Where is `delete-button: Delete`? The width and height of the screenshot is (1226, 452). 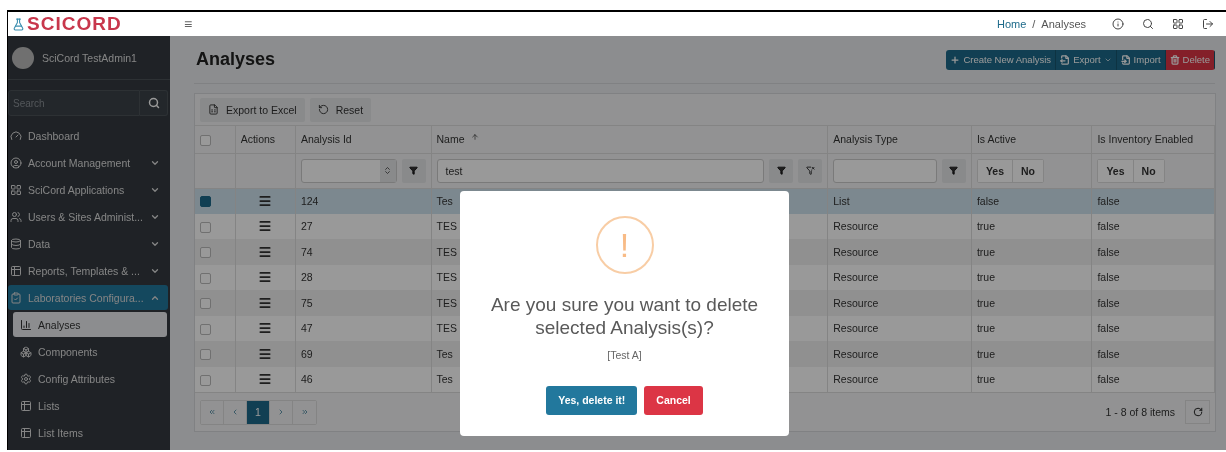
delete-button: Delete is located at coordinates (1190, 59).